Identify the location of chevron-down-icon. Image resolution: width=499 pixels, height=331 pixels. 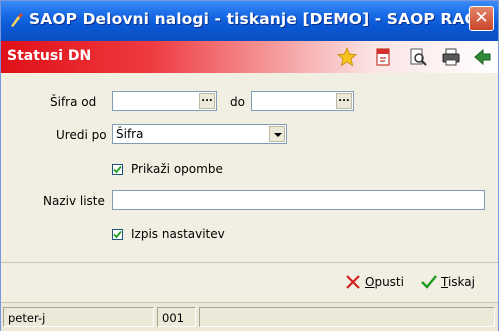
(277, 134).